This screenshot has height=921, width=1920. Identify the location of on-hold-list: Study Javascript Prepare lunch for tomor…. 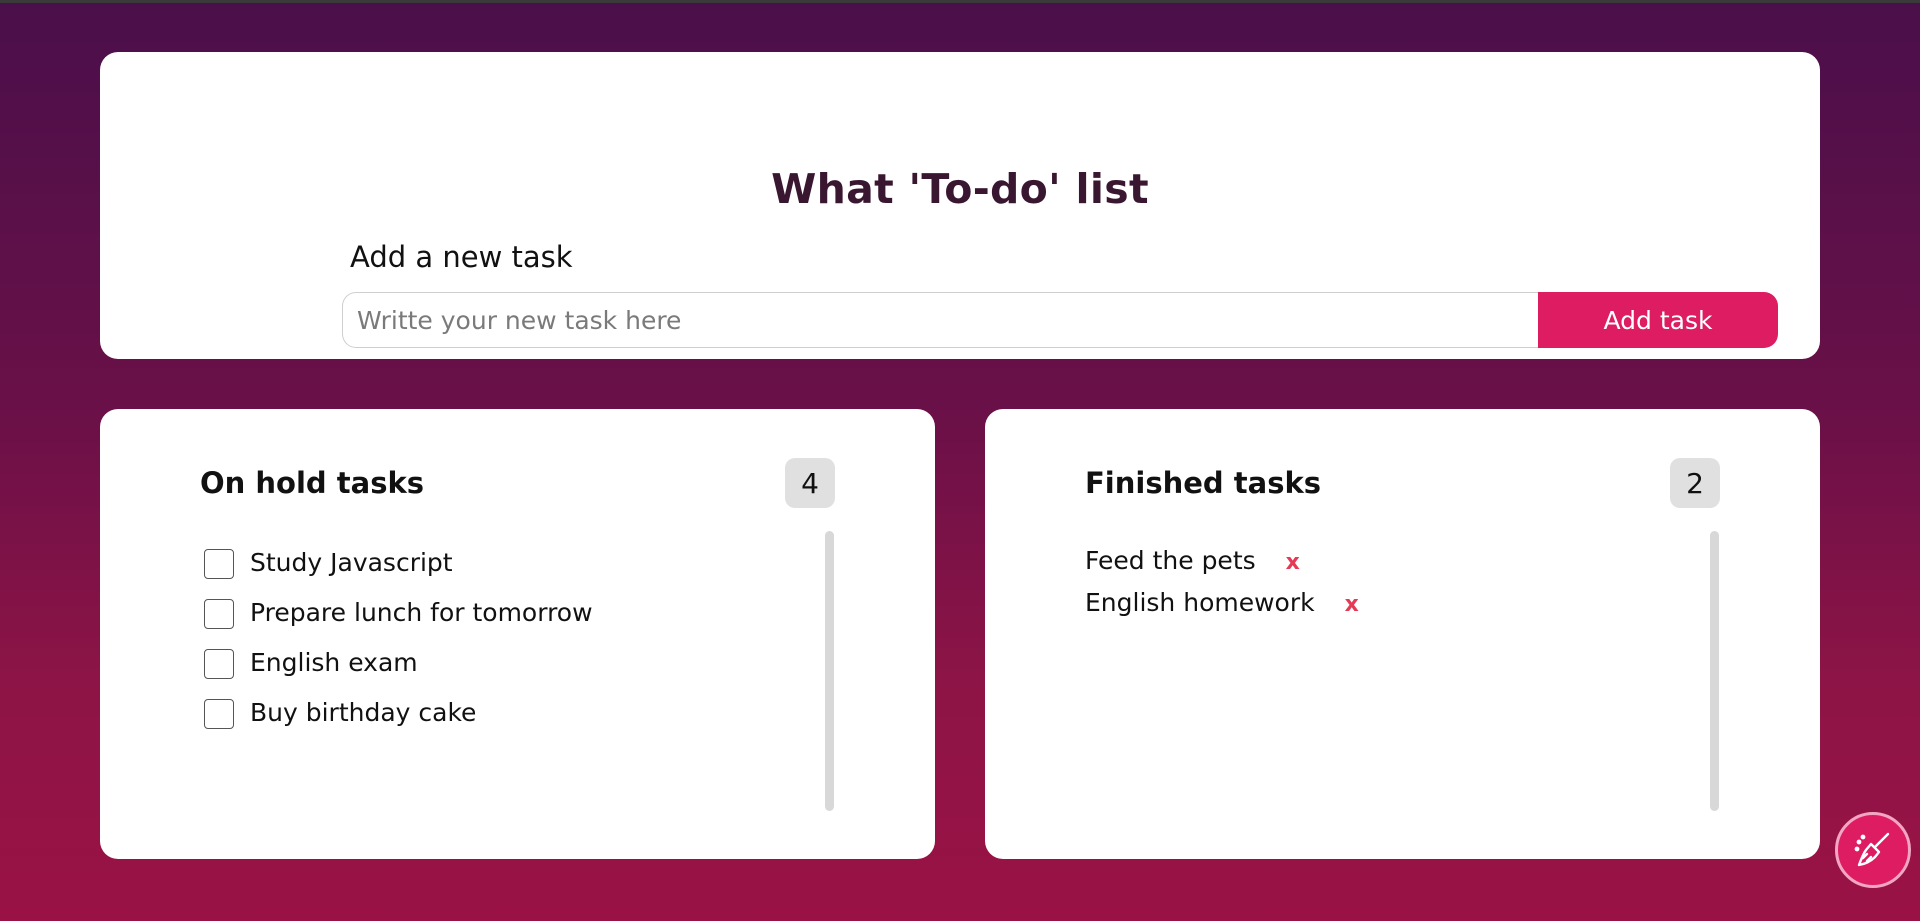
(398, 637).